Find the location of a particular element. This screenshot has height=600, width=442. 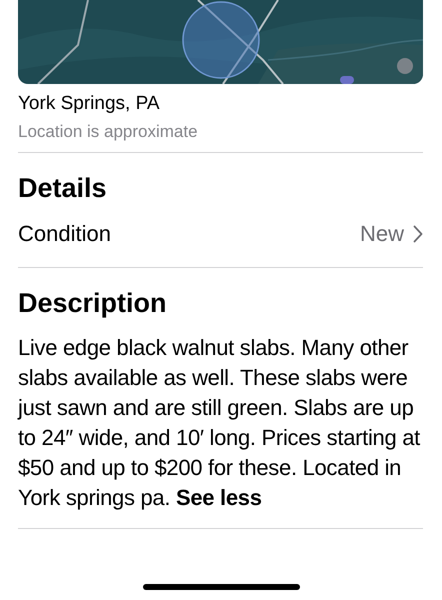

detail-label: Condition is located at coordinates (64, 234).